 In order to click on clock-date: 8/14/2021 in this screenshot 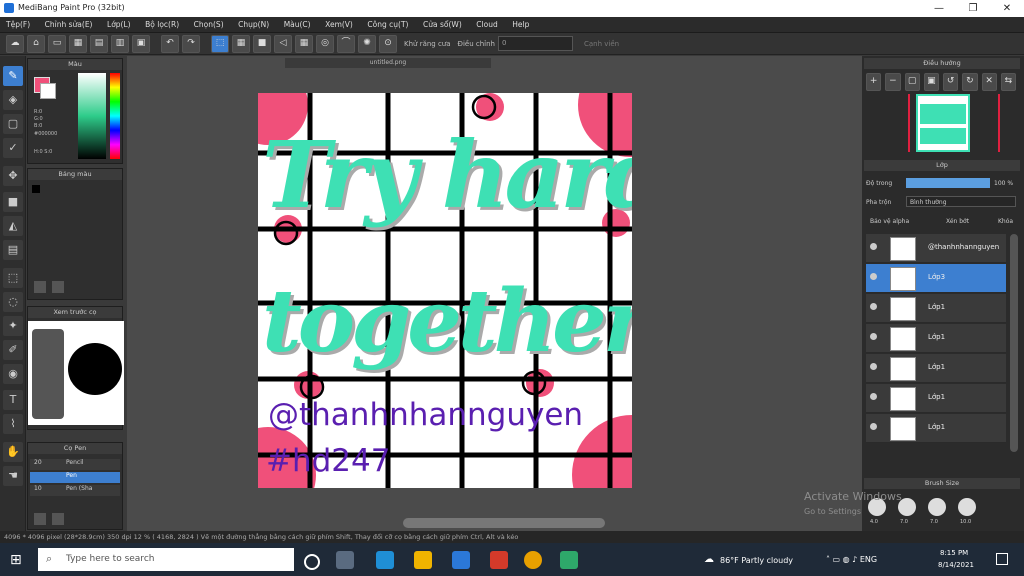, I will do `click(956, 565)`.